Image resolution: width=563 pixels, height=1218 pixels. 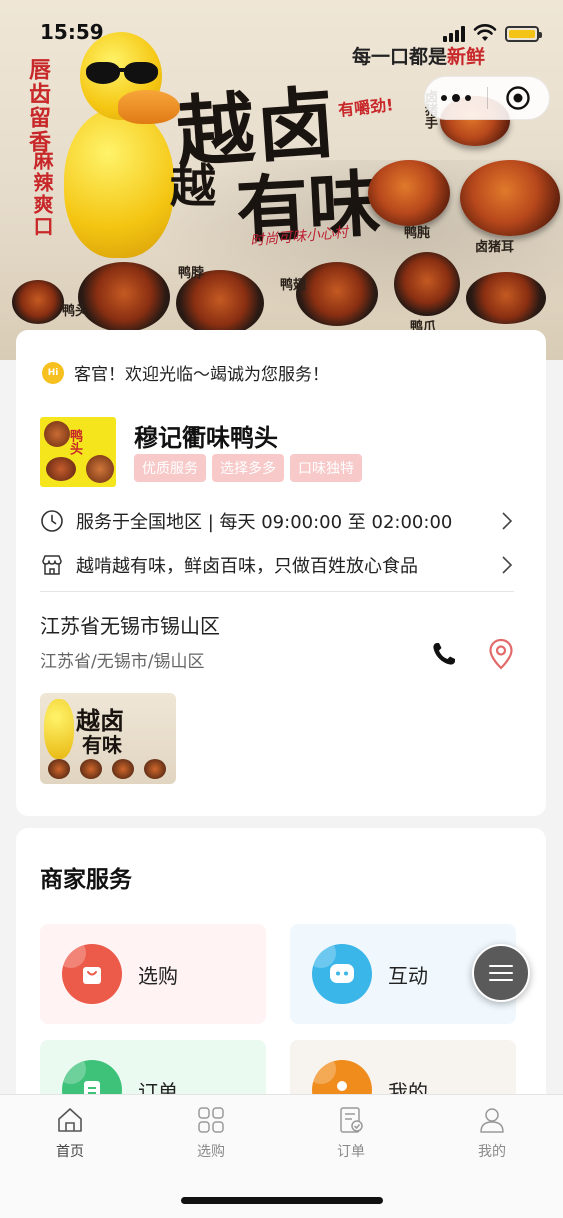 I want to click on food-label: 鸭肫, so click(x=417, y=233).